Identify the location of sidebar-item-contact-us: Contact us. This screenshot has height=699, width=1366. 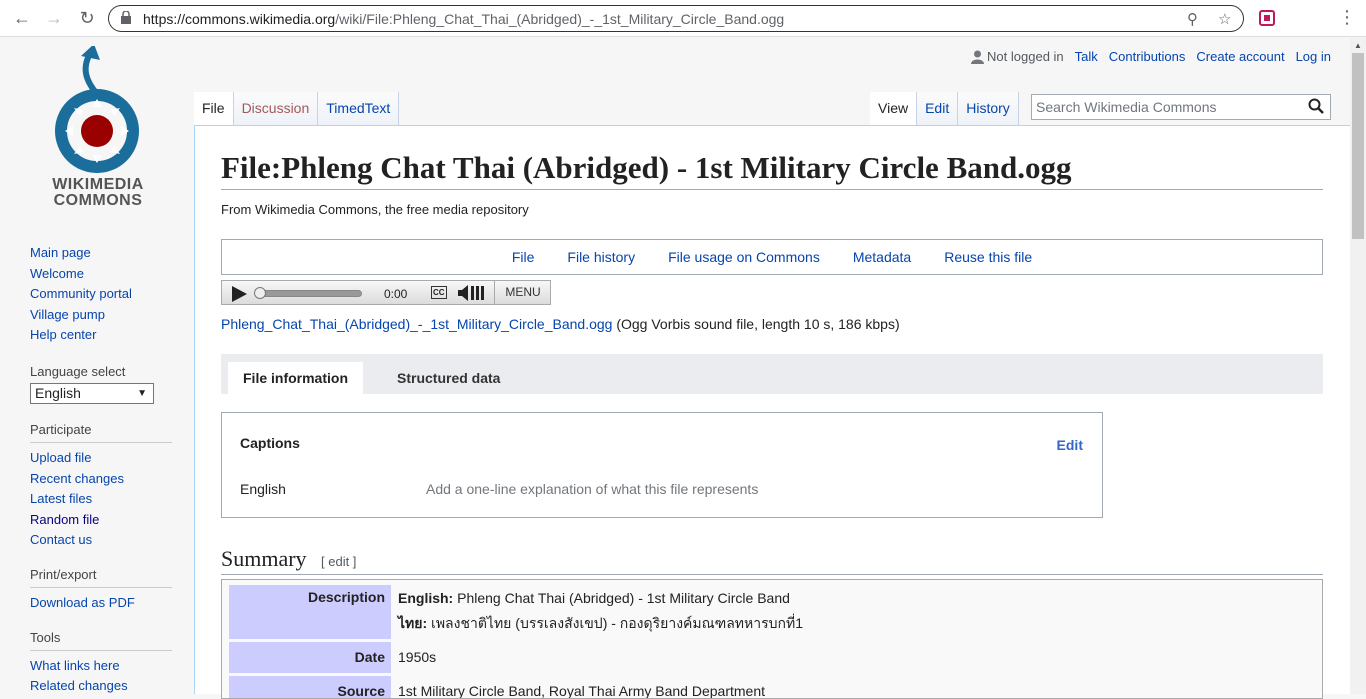
(105, 540).